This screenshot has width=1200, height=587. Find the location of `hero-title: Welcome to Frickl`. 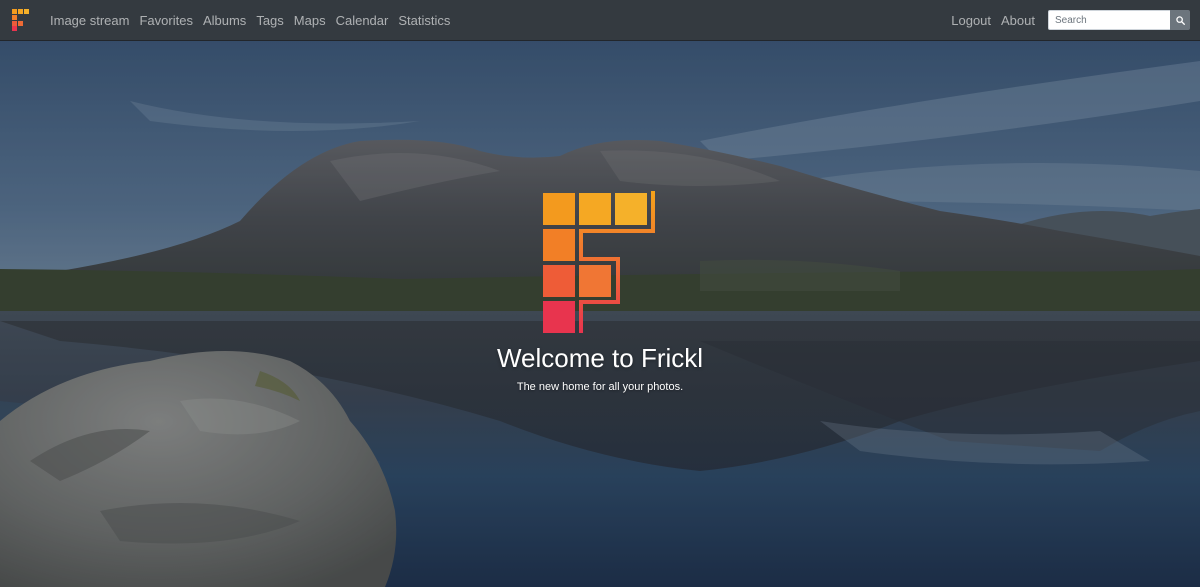

hero-title: Welcome to Frickl is located at coordinates (600, 358).